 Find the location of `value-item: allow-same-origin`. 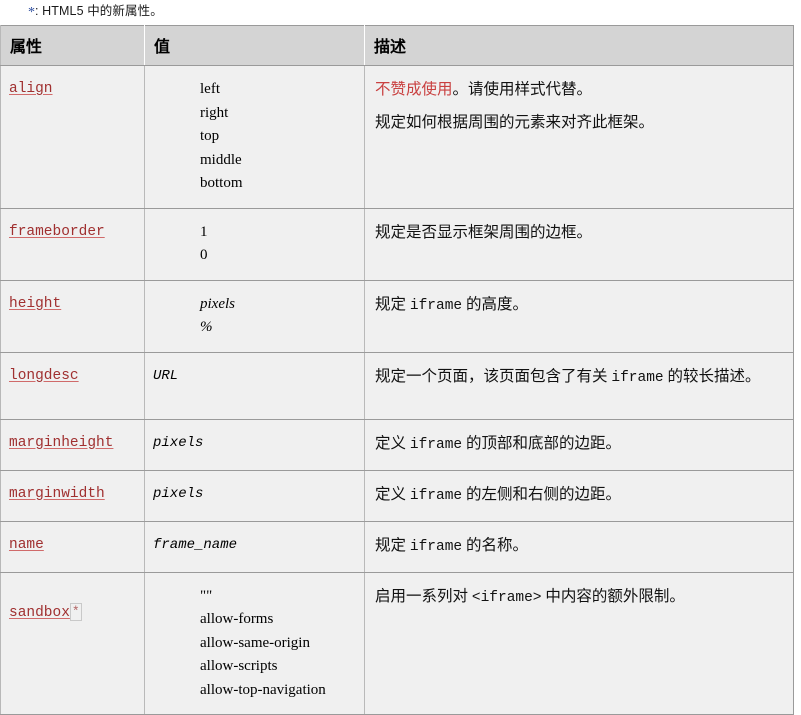

value-item: allow-same-origin is located at coordinates (255, 642).